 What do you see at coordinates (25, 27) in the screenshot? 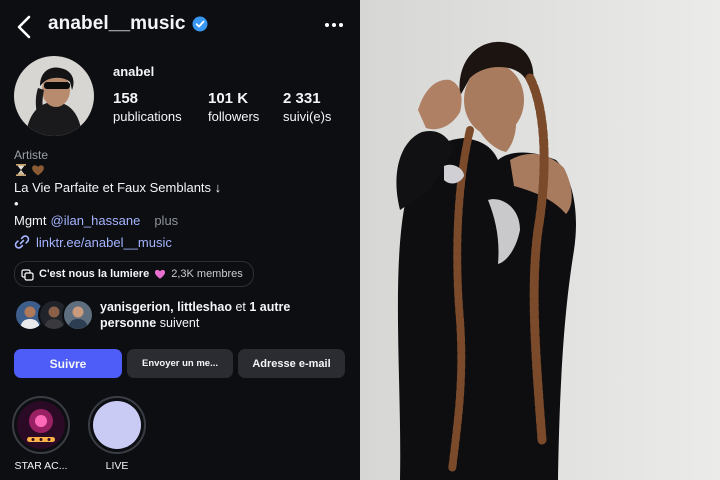
I see `back-chevron-icon` at bounding box center [25, 27].